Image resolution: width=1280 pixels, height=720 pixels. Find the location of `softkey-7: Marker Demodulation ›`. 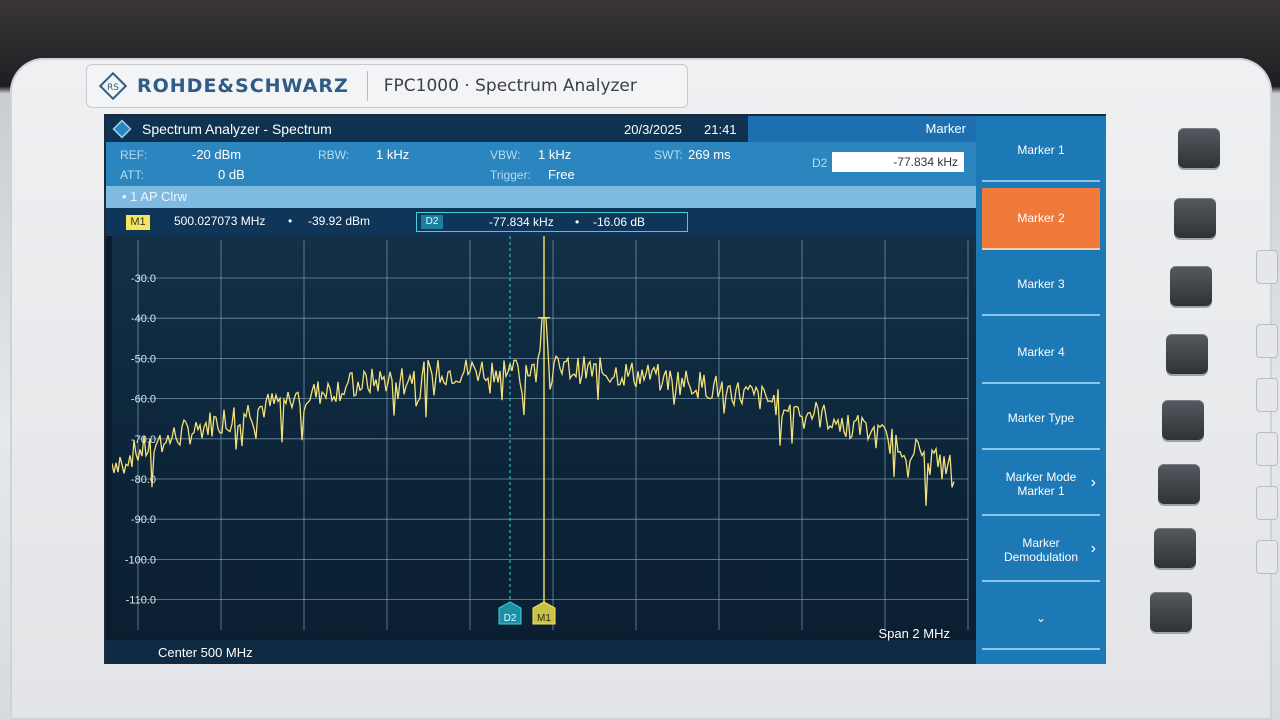

softkey-7: Marker Demodulation › is located at coordinates (1041, 551).